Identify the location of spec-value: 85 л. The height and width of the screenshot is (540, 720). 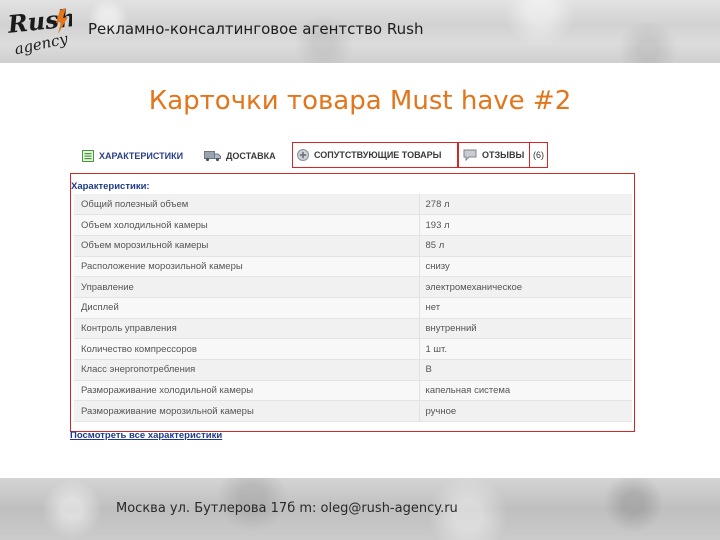
(525, 246).